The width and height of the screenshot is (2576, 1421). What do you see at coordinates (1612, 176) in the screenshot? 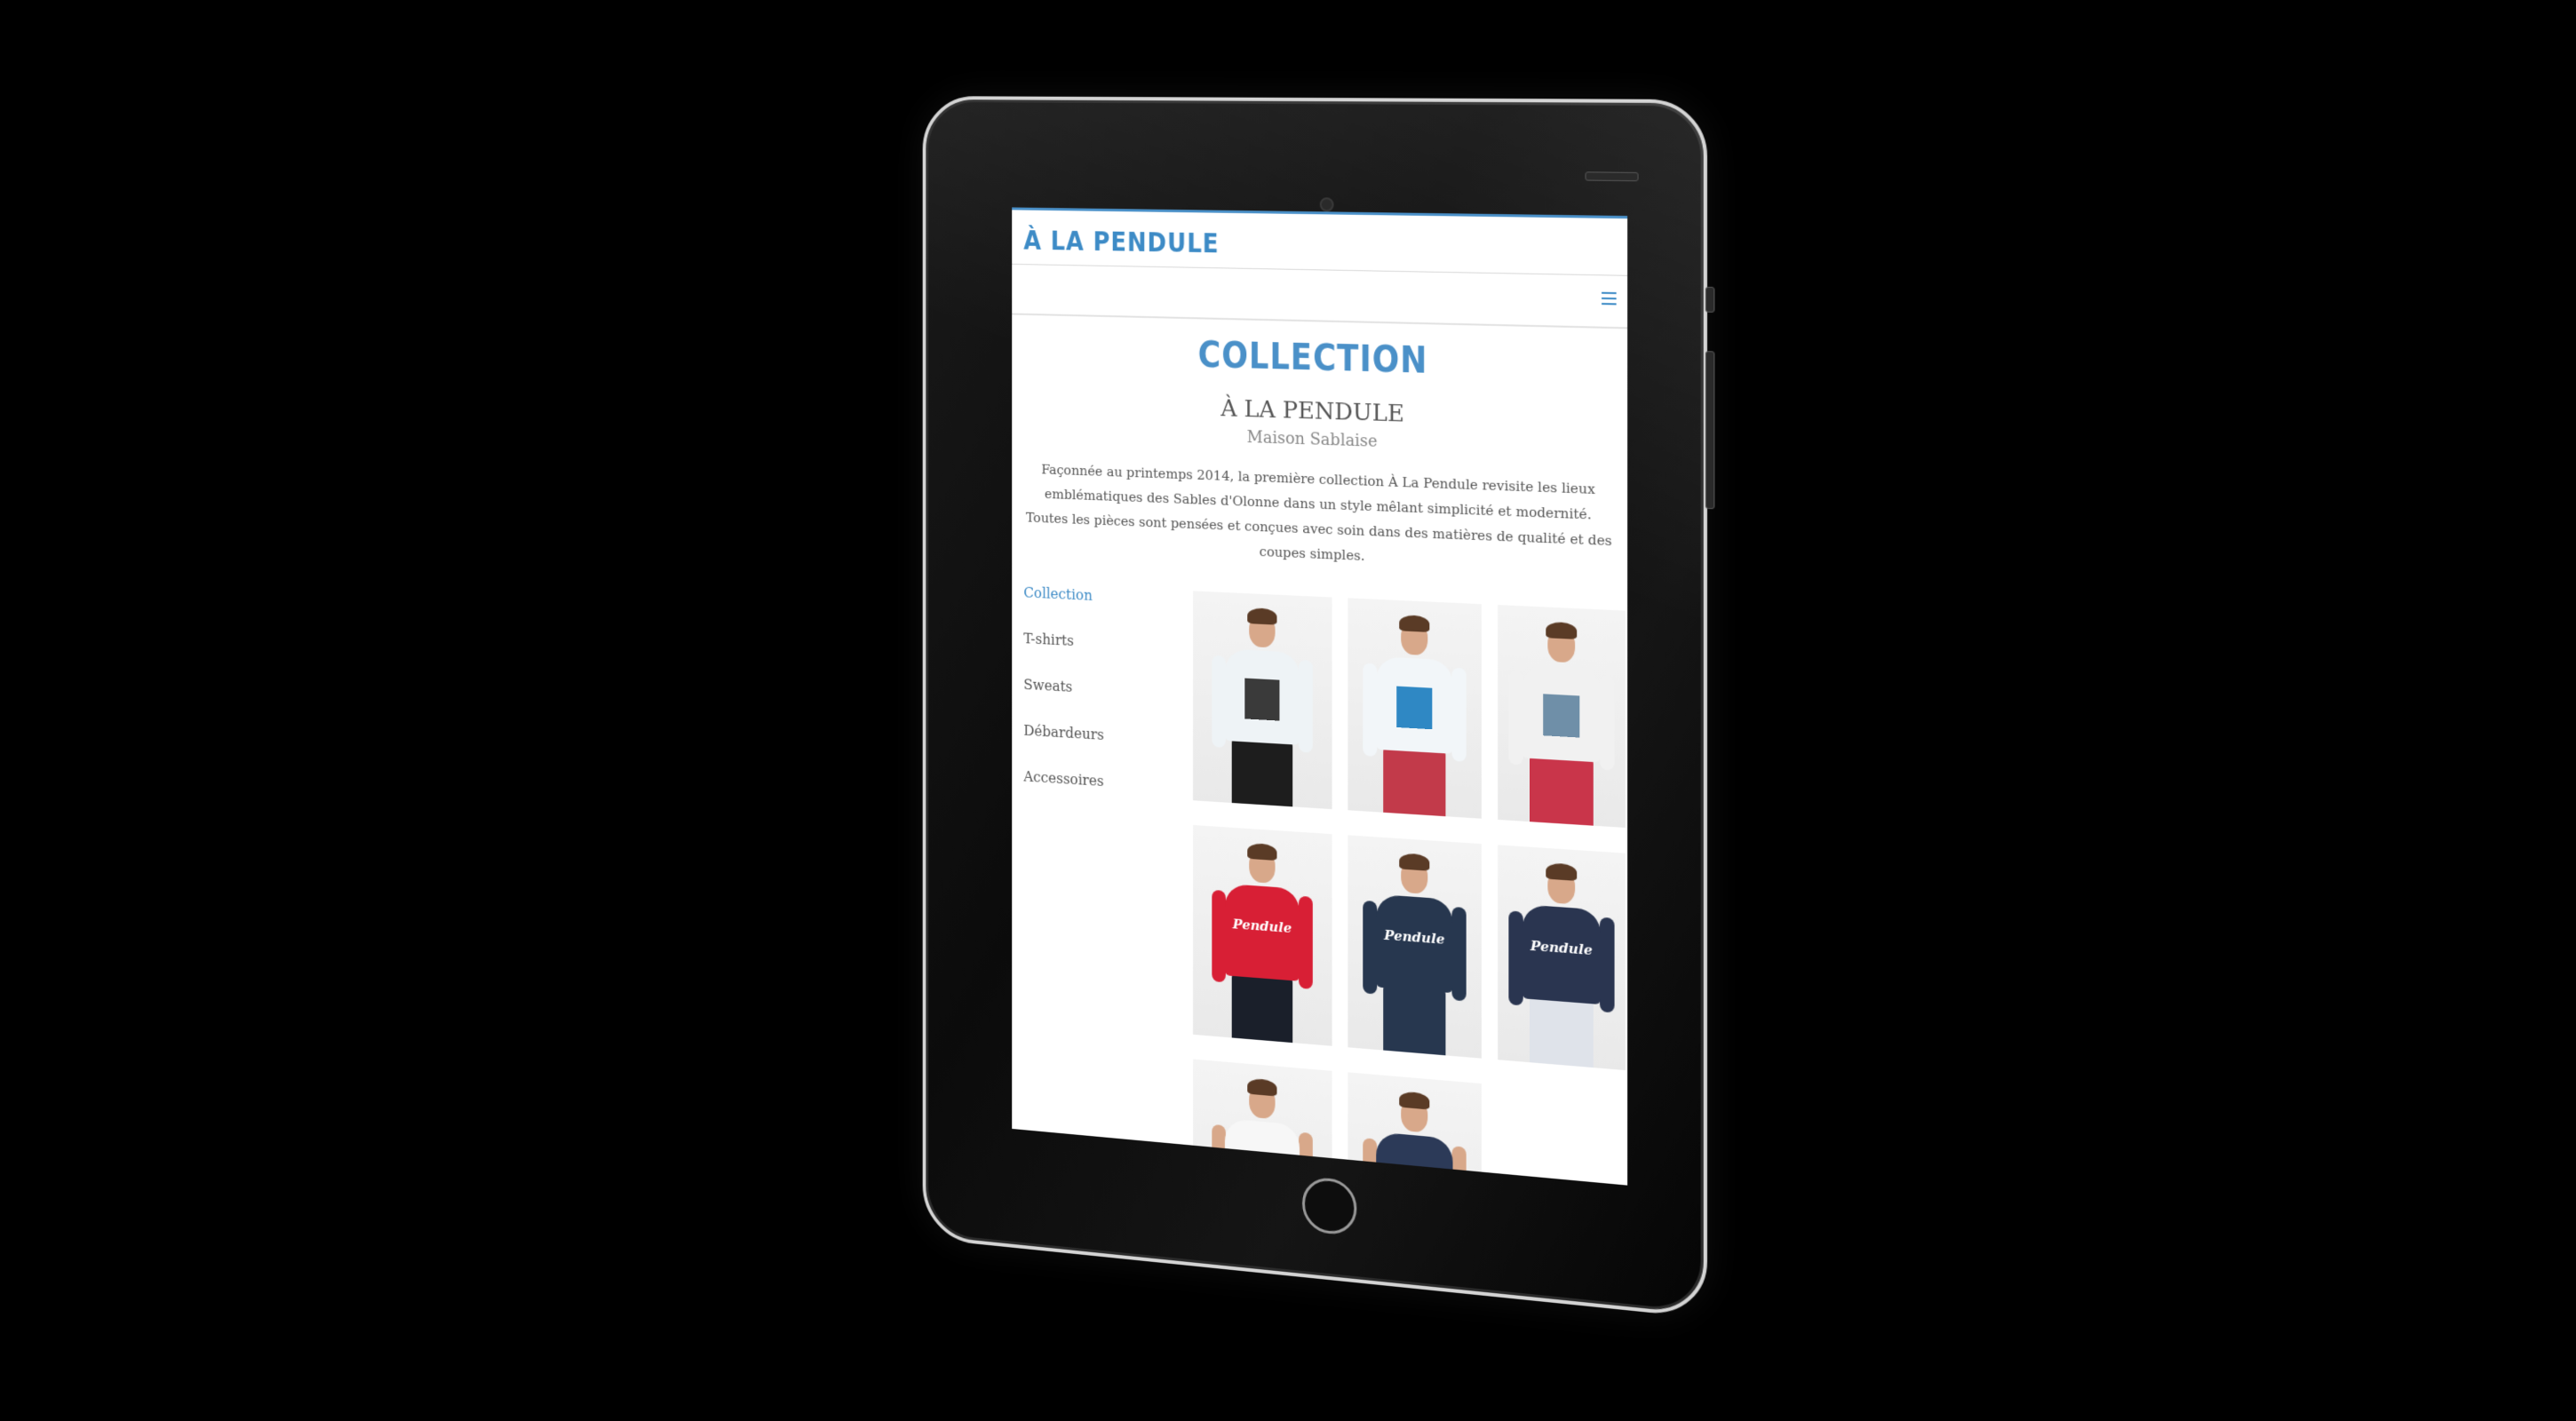
I see `power-button` at bounding box center [1612, 176].